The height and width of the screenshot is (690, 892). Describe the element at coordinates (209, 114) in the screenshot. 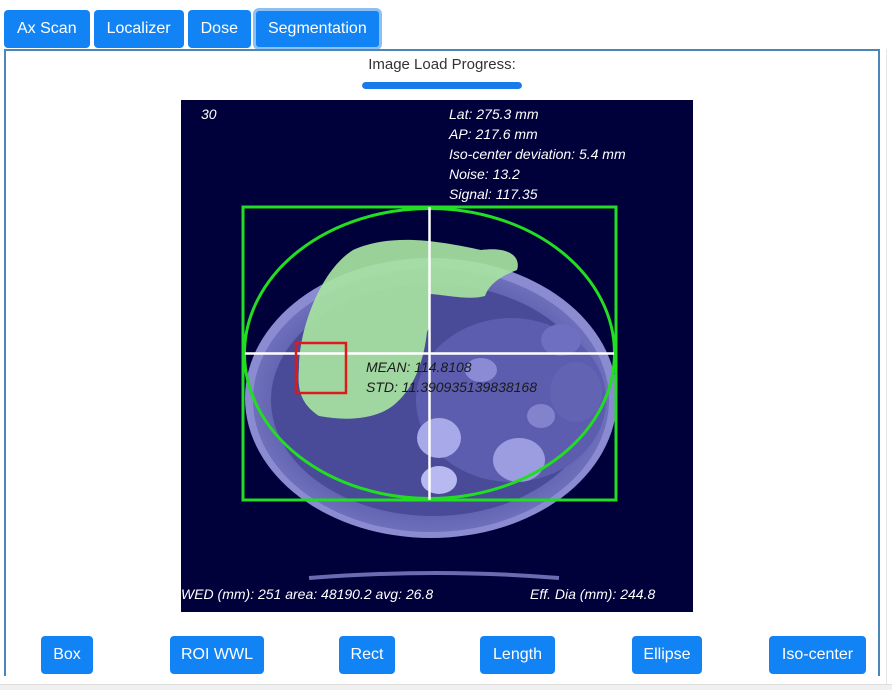

I see `slice-number: 30` at that location.